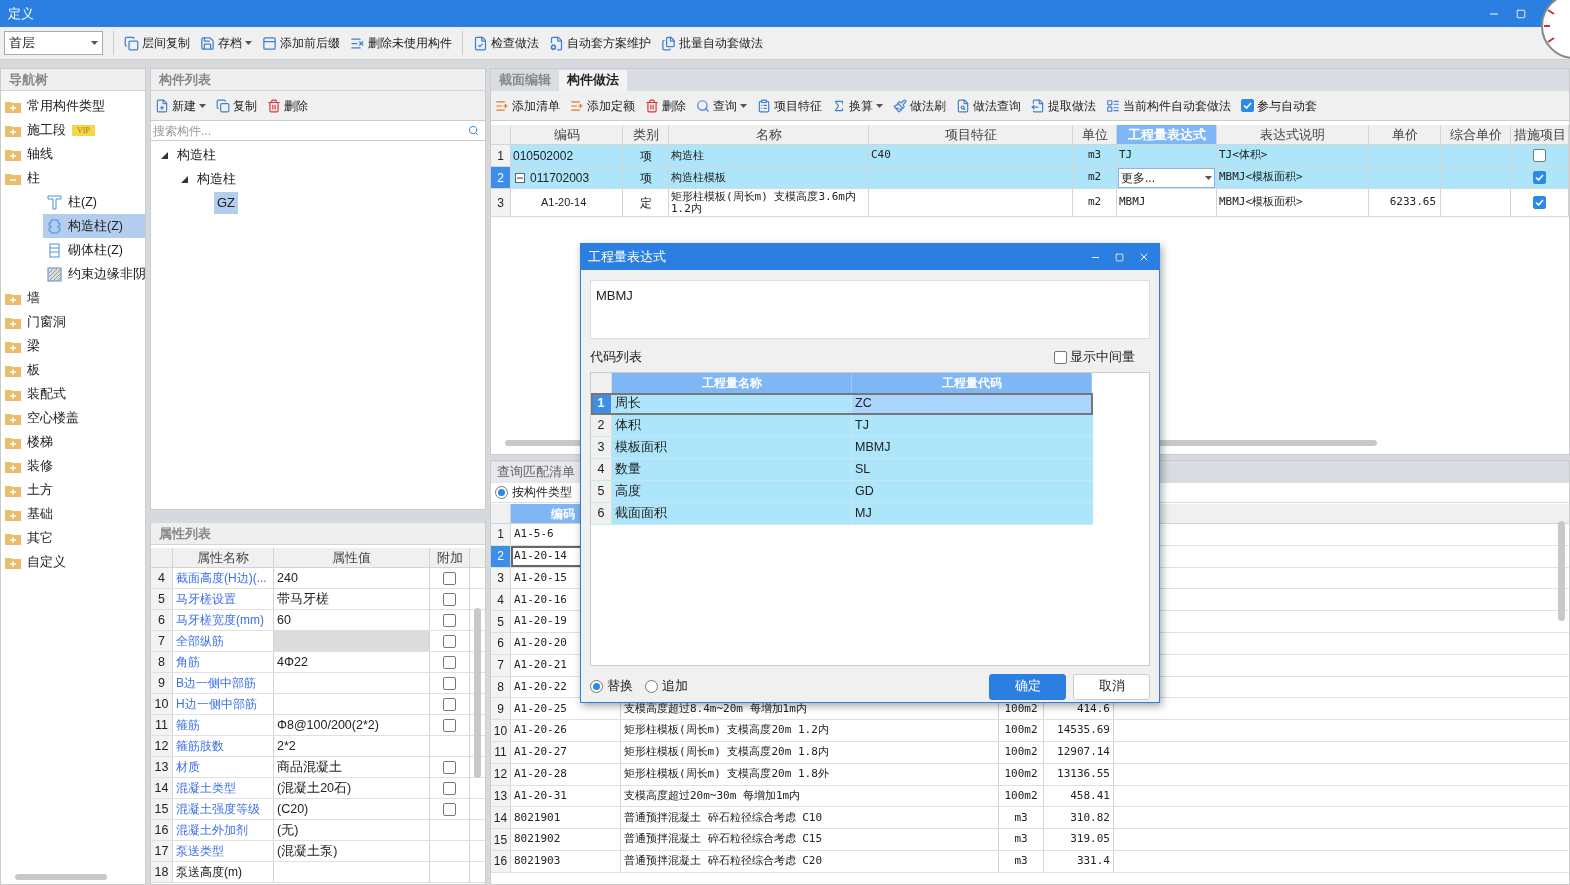  I want to click on nav-item: 装配式, so click(73, 394).